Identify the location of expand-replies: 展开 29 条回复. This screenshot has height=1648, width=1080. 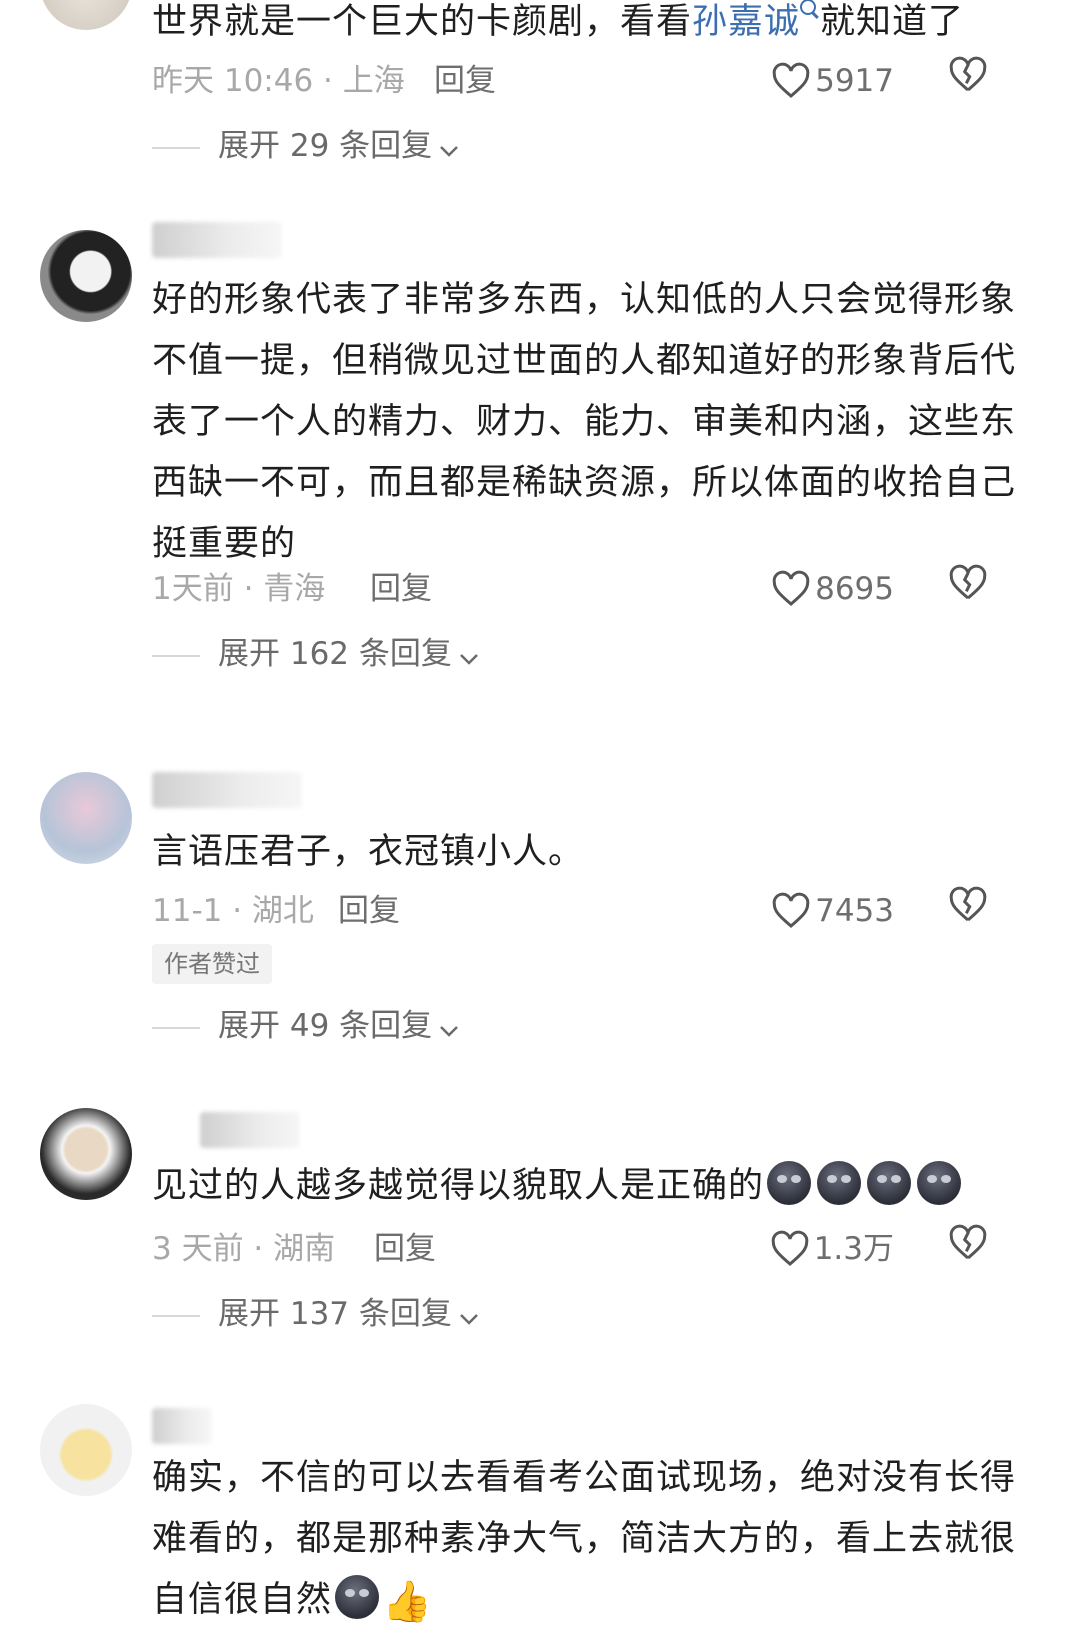
(306, 146).